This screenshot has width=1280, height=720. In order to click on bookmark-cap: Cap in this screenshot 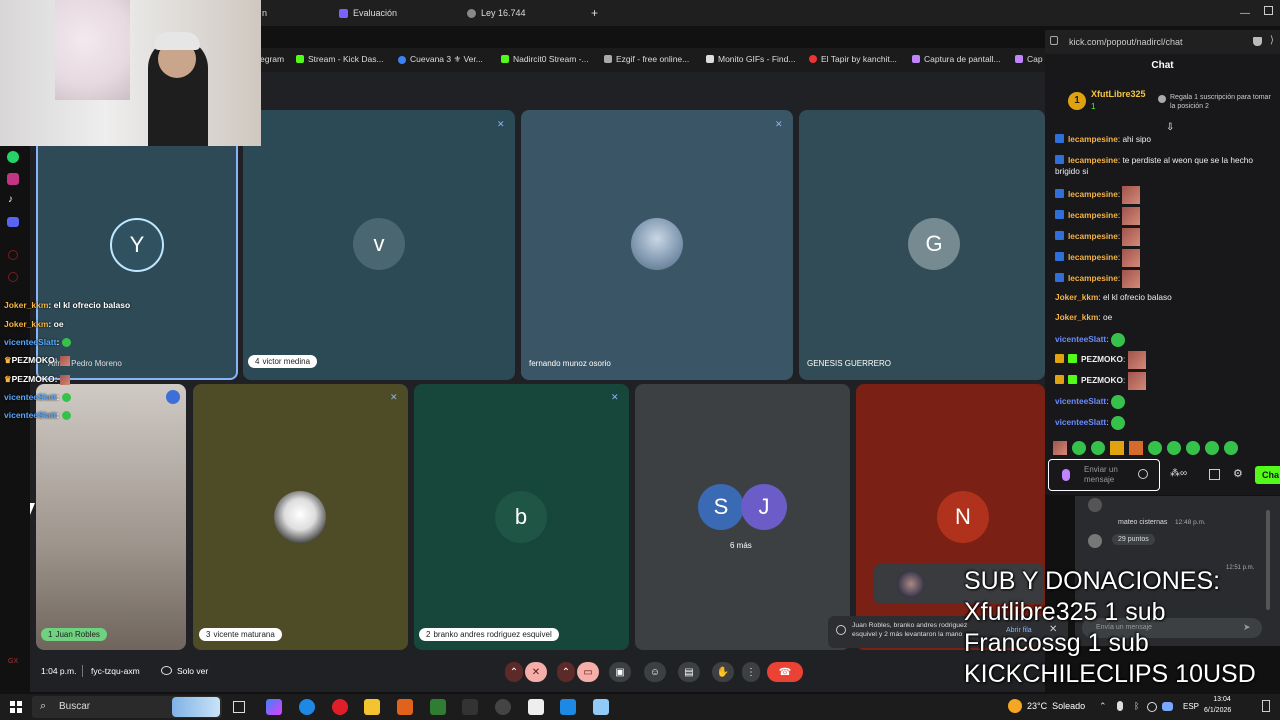, I will do `click(1029, 59)`.